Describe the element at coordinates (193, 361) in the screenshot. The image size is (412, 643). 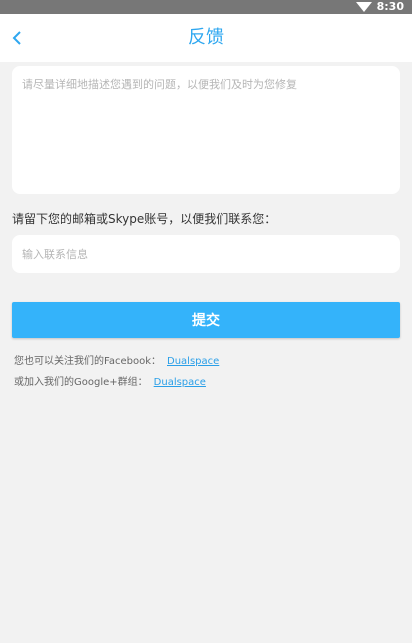
I see `facebook-link: Dualspace` at that location.